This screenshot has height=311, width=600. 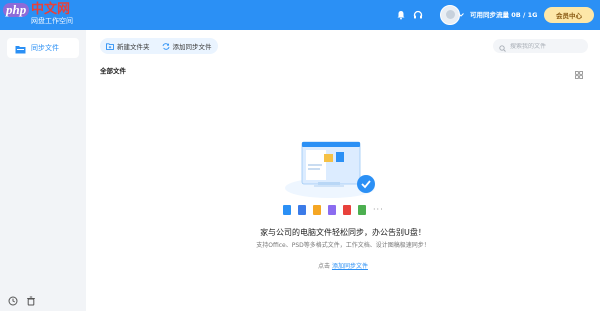 What do you see at coordinates (317, 210) in the screenshot?
I see `ppt-file-icon` at bounding box center [317, 210].